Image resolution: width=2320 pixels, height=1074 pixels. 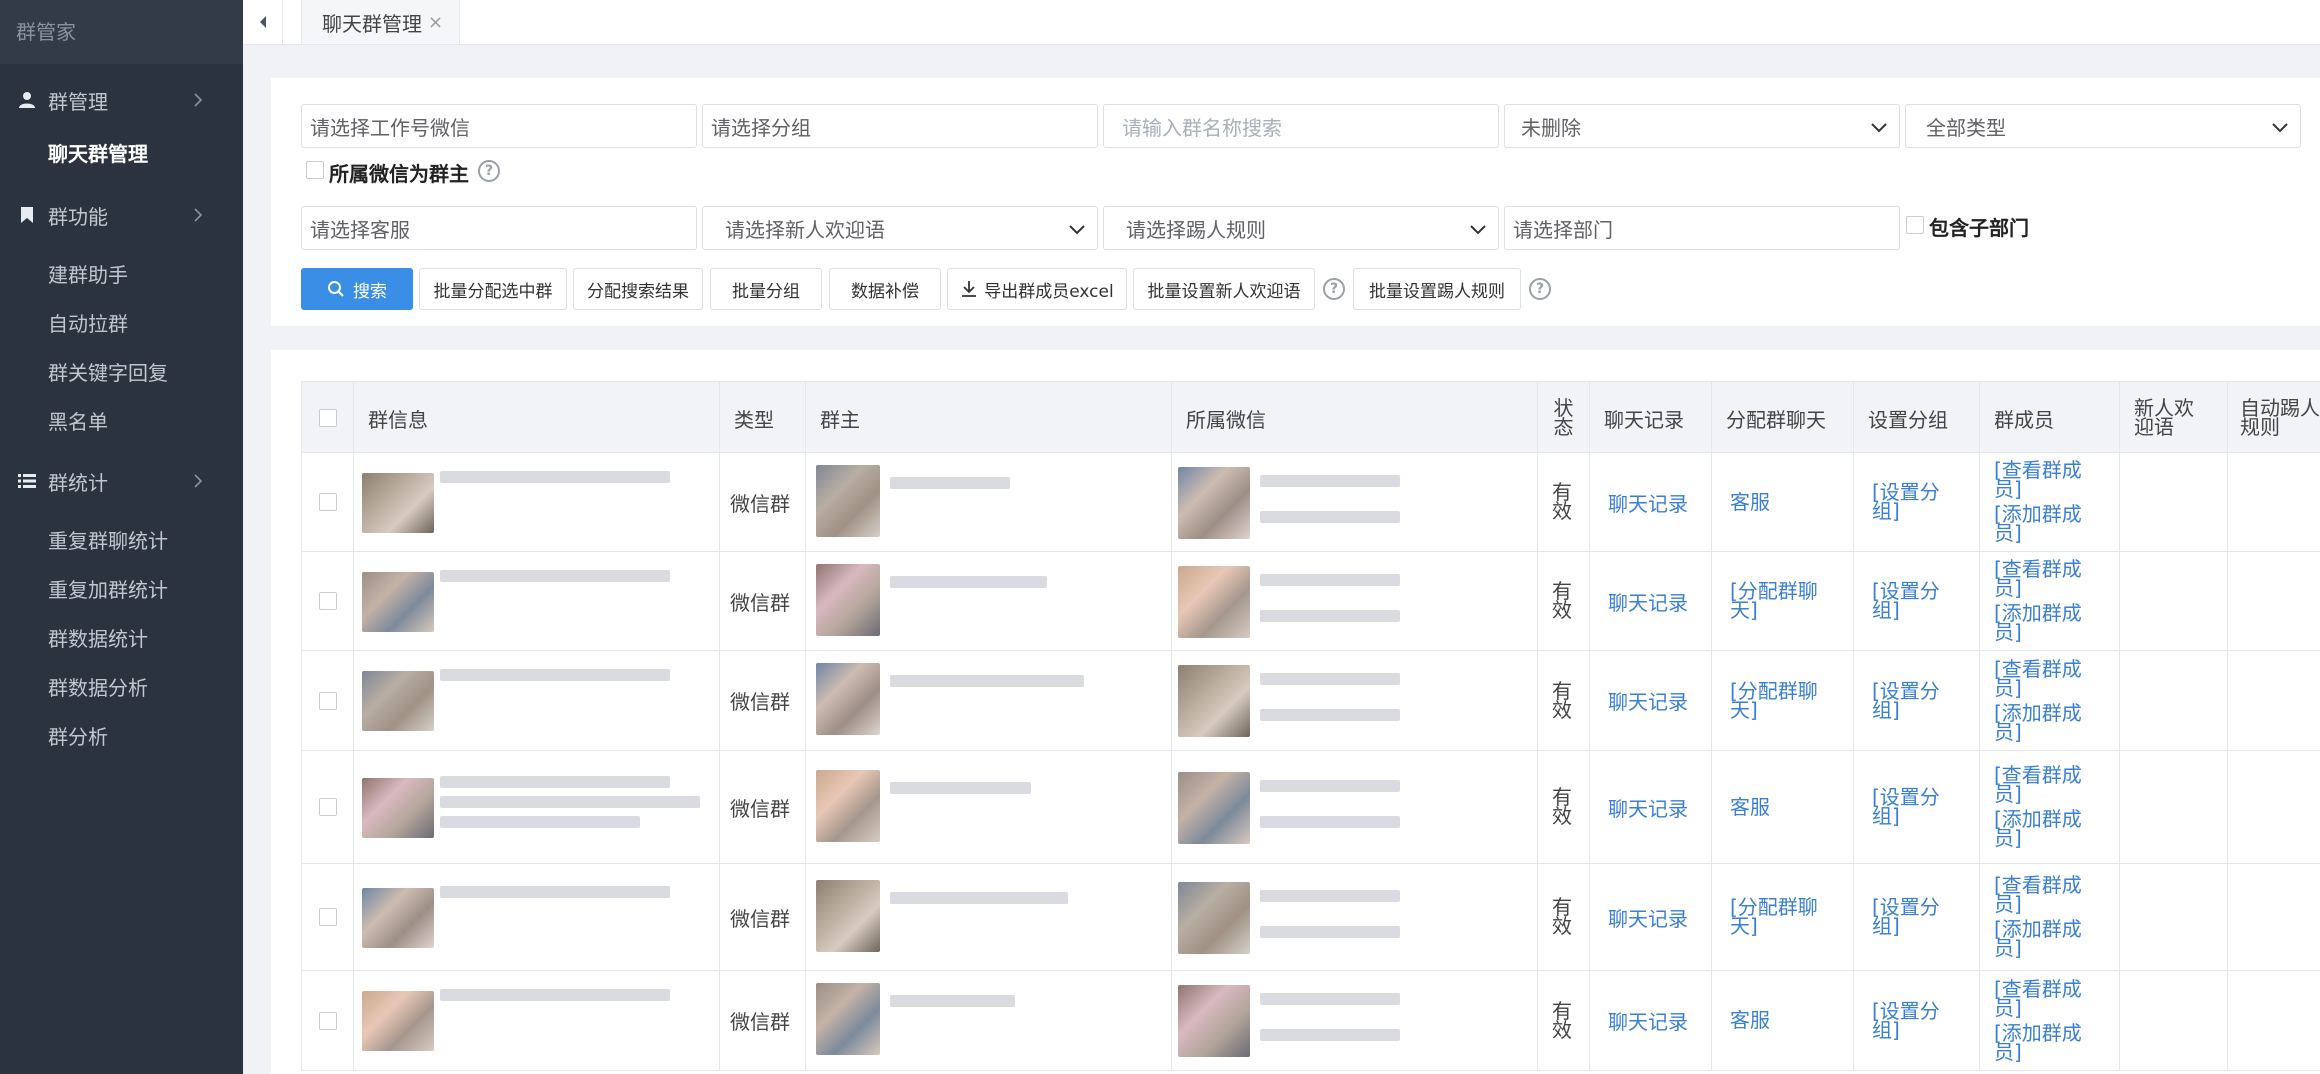 What do you see at coordinates (121, 32) in the screenshot?
I see `brand-title: 群管家` at bounding box center [121, 32].